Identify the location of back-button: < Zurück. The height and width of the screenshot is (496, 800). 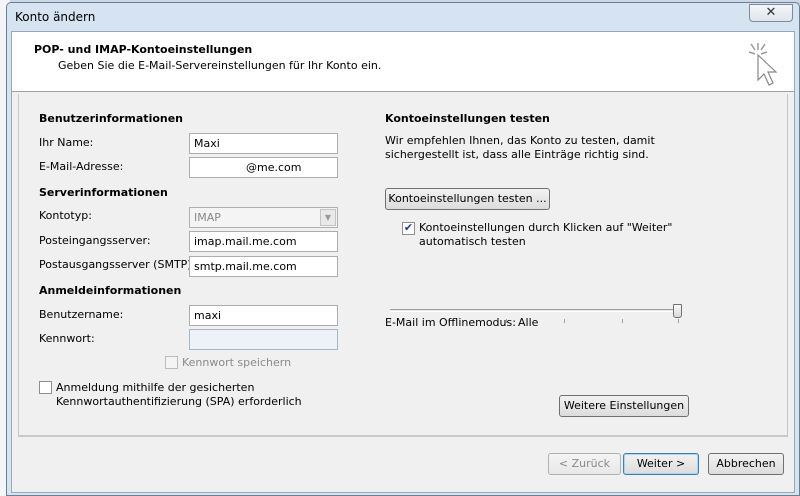
(584, 464).